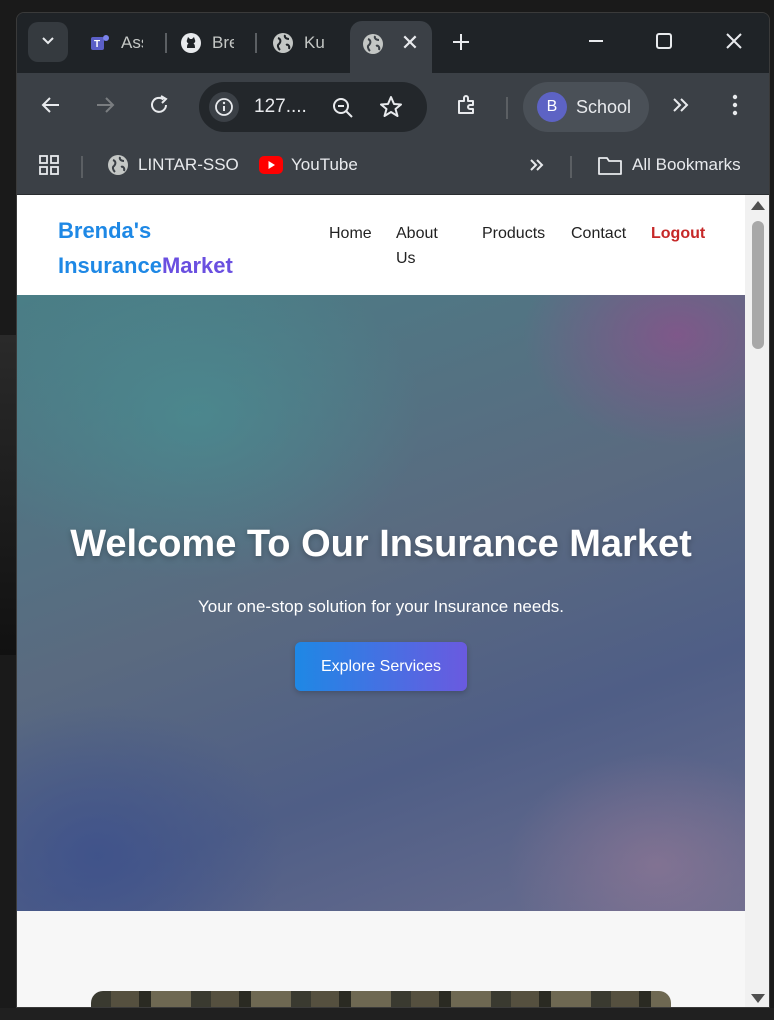  What do you see at coordinates (132, 42) in the screenshot?
I see `tab-label: Ass` at bounding box center [132, 42].